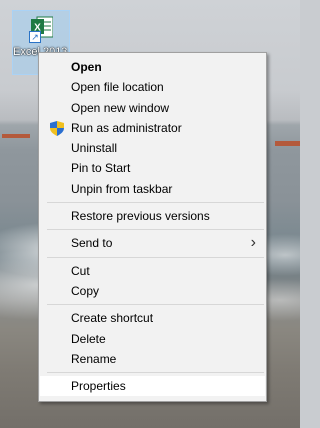  What do you see at coordinates (152, 243) in the screenshot?
I see `menu-item-send-to: Send to ›` at bounding box center [152, 243].